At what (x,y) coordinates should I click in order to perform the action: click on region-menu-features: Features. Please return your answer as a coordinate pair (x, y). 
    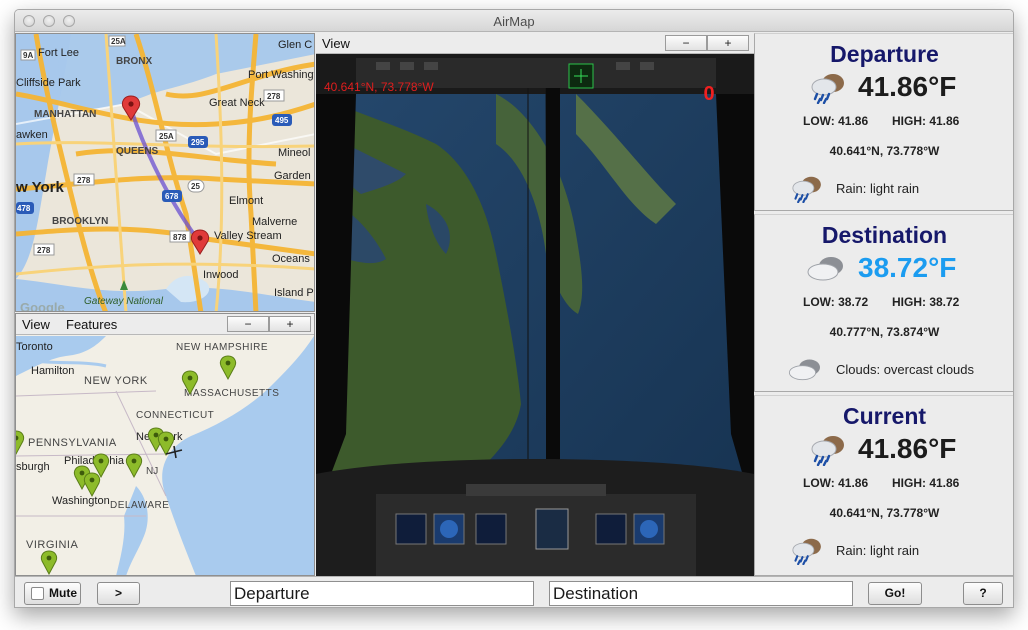
    Looking at the image, I should click on (91, 324).